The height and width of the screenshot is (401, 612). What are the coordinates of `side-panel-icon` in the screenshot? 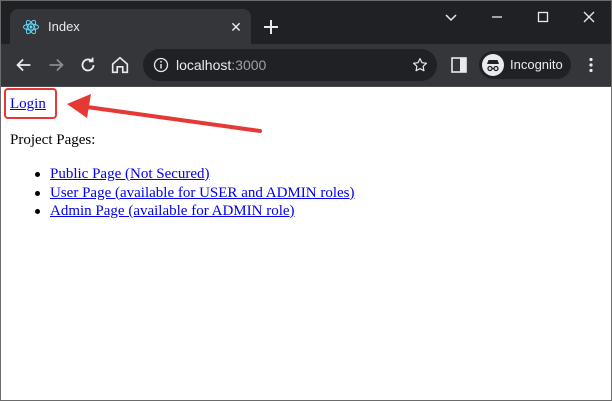 It's located at (459, 65).